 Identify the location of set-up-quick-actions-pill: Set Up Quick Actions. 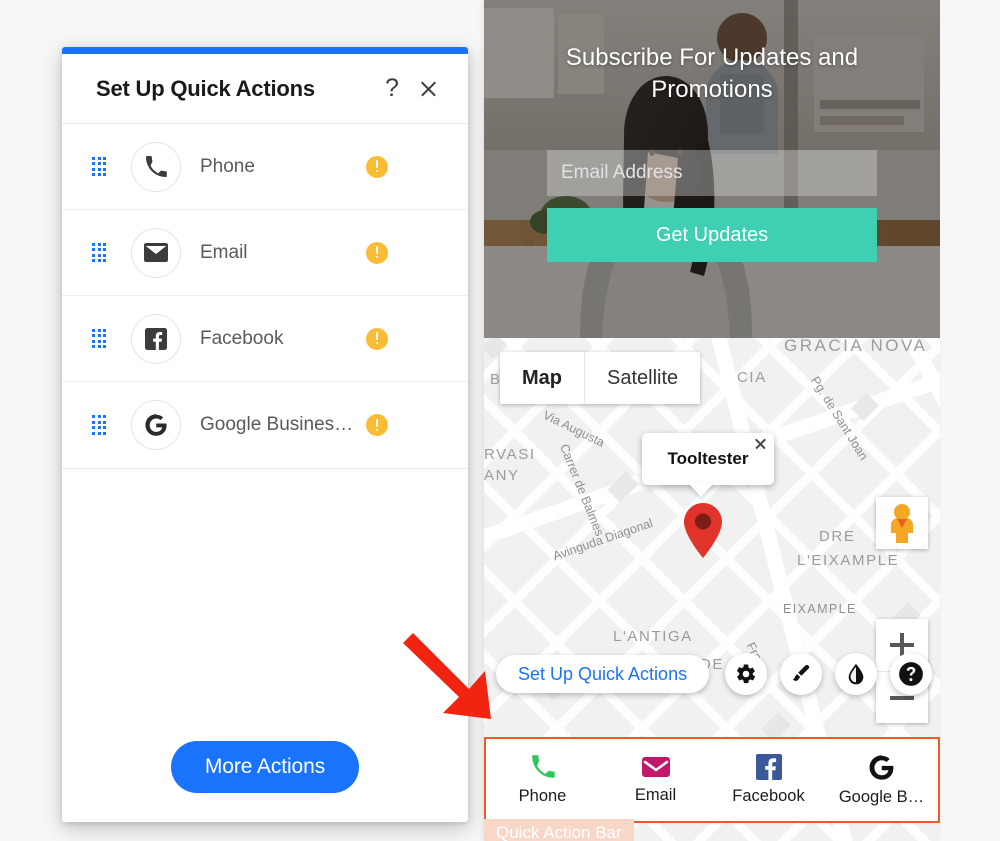
(603, 674).